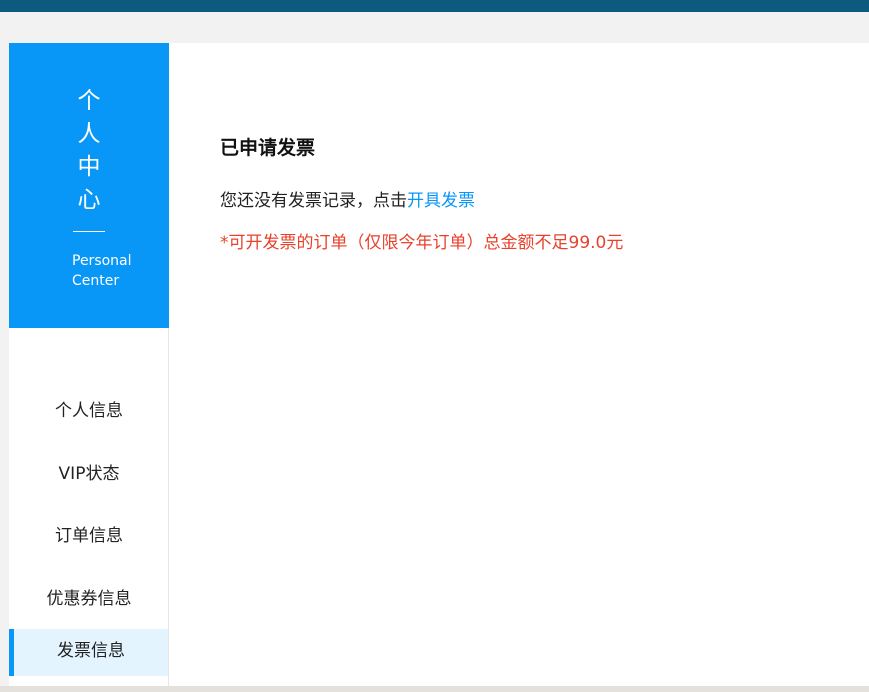  Describe the element at coordinates (89, 410) in the screenshot. I see `sidebar-item-personal-info: 个人信息` at that location.